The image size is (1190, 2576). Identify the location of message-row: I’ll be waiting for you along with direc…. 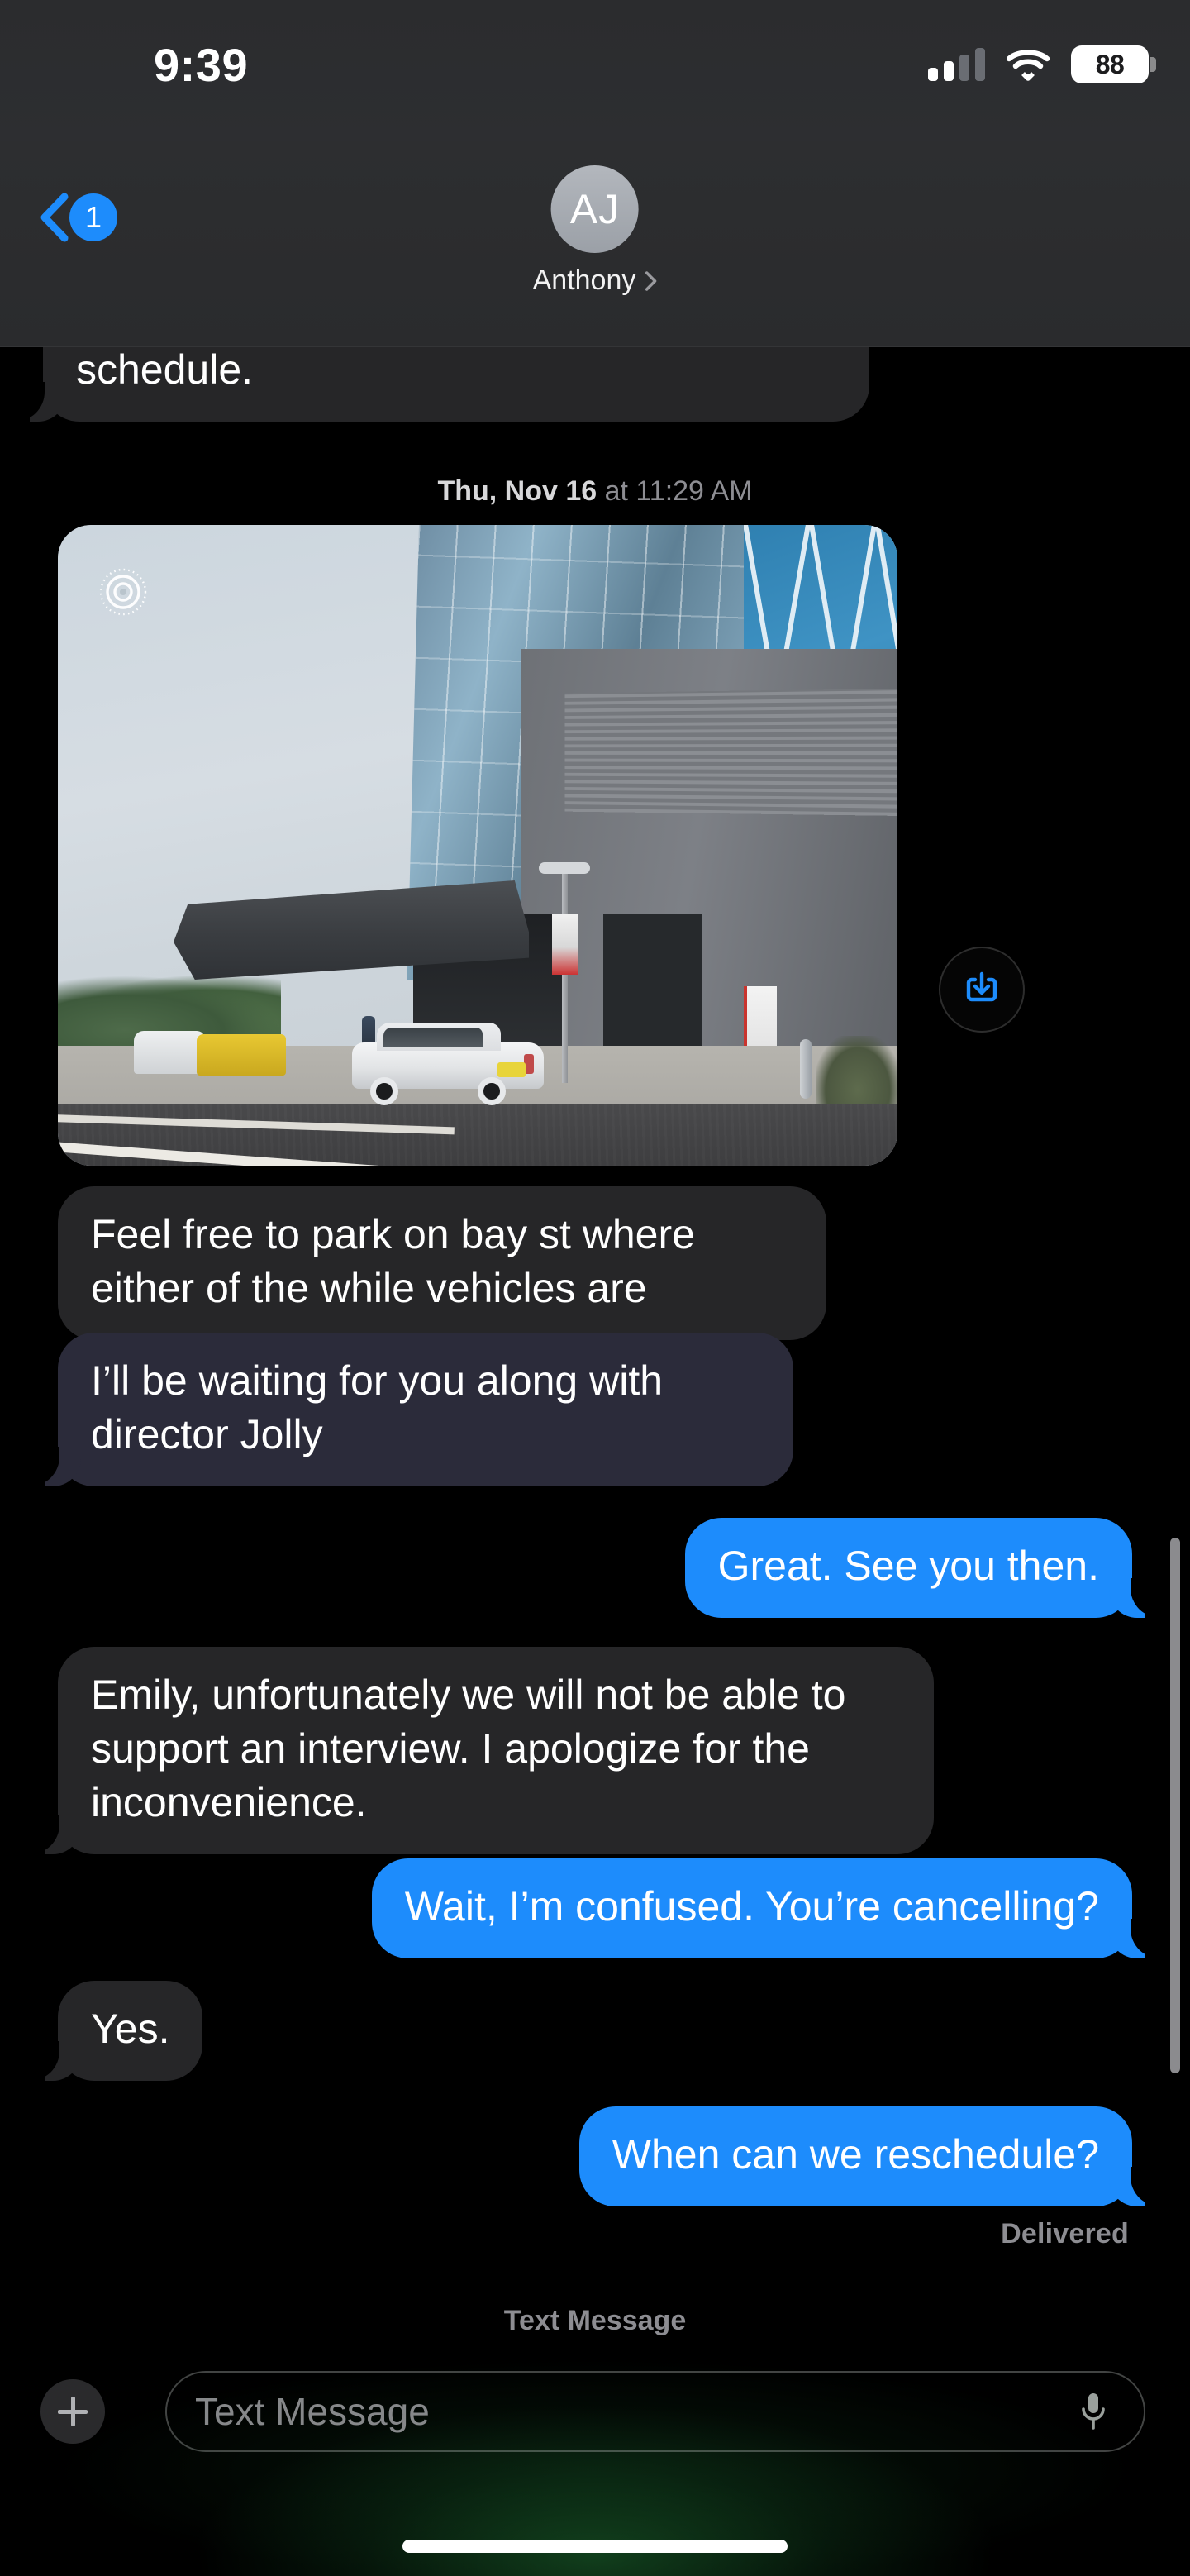
(411, 1409).